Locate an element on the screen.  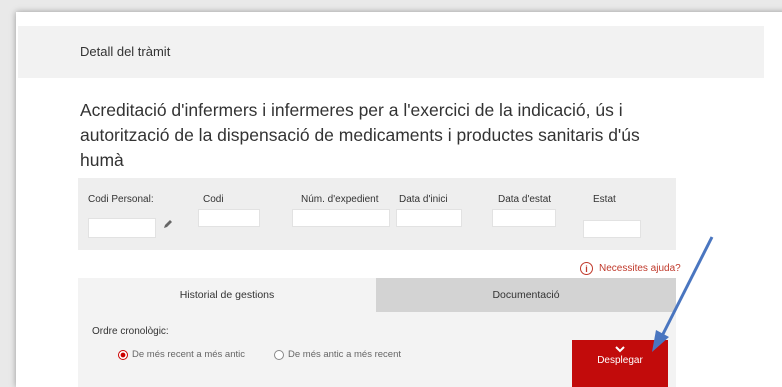
expand-button: Desplegar is located at coordinates (620, 363).